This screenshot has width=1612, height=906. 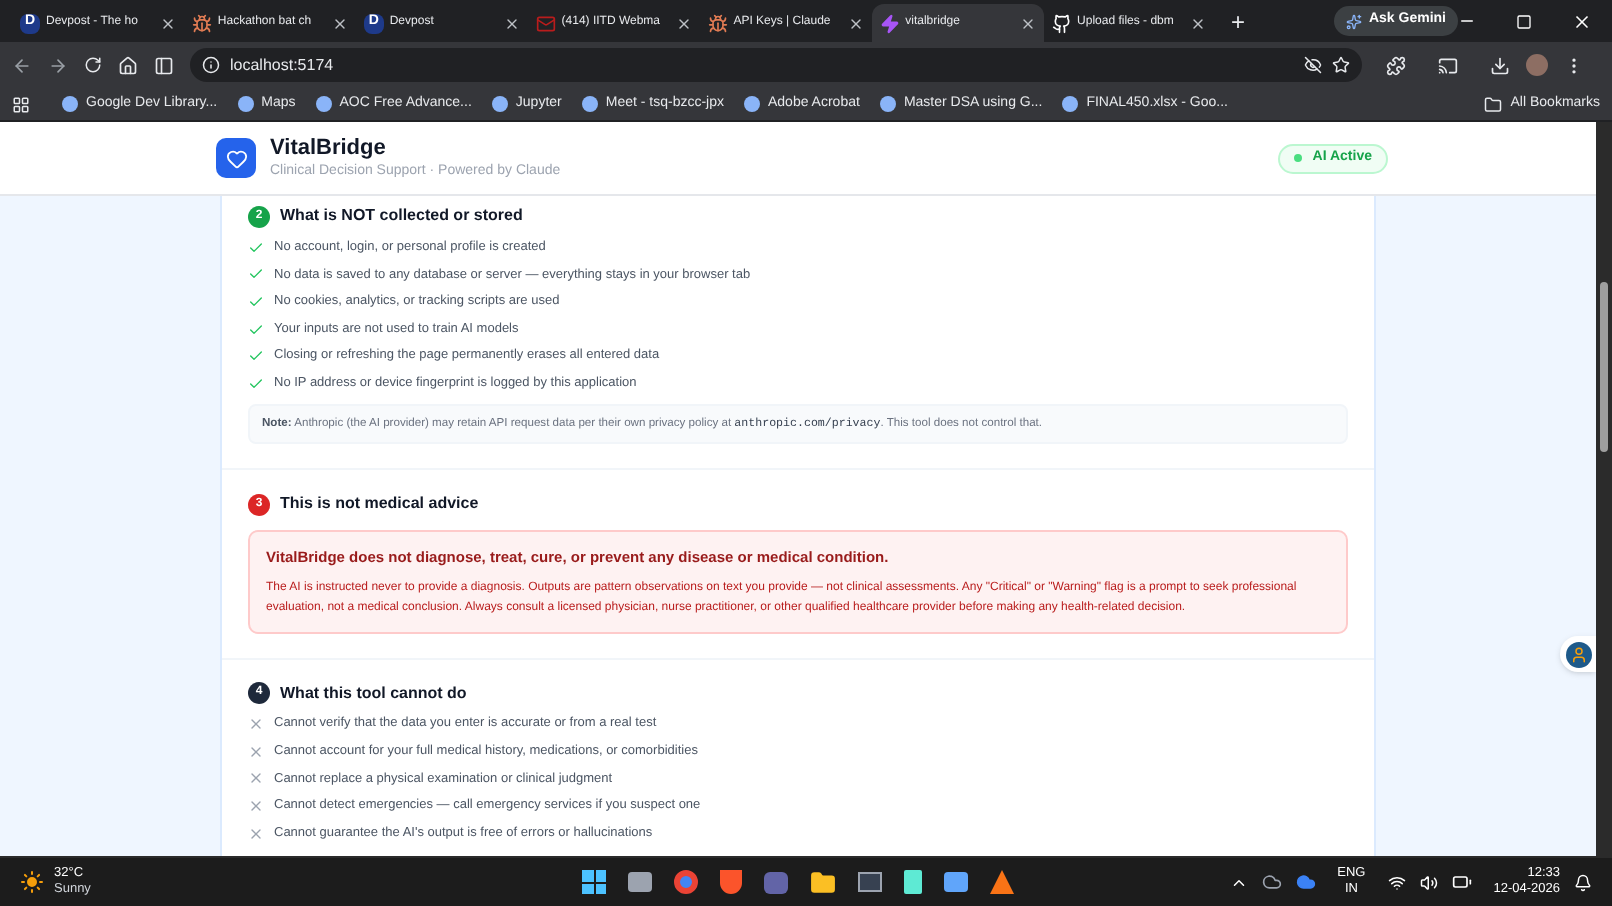 I want to click on floating-help-button, so click(x=1578, y=654).